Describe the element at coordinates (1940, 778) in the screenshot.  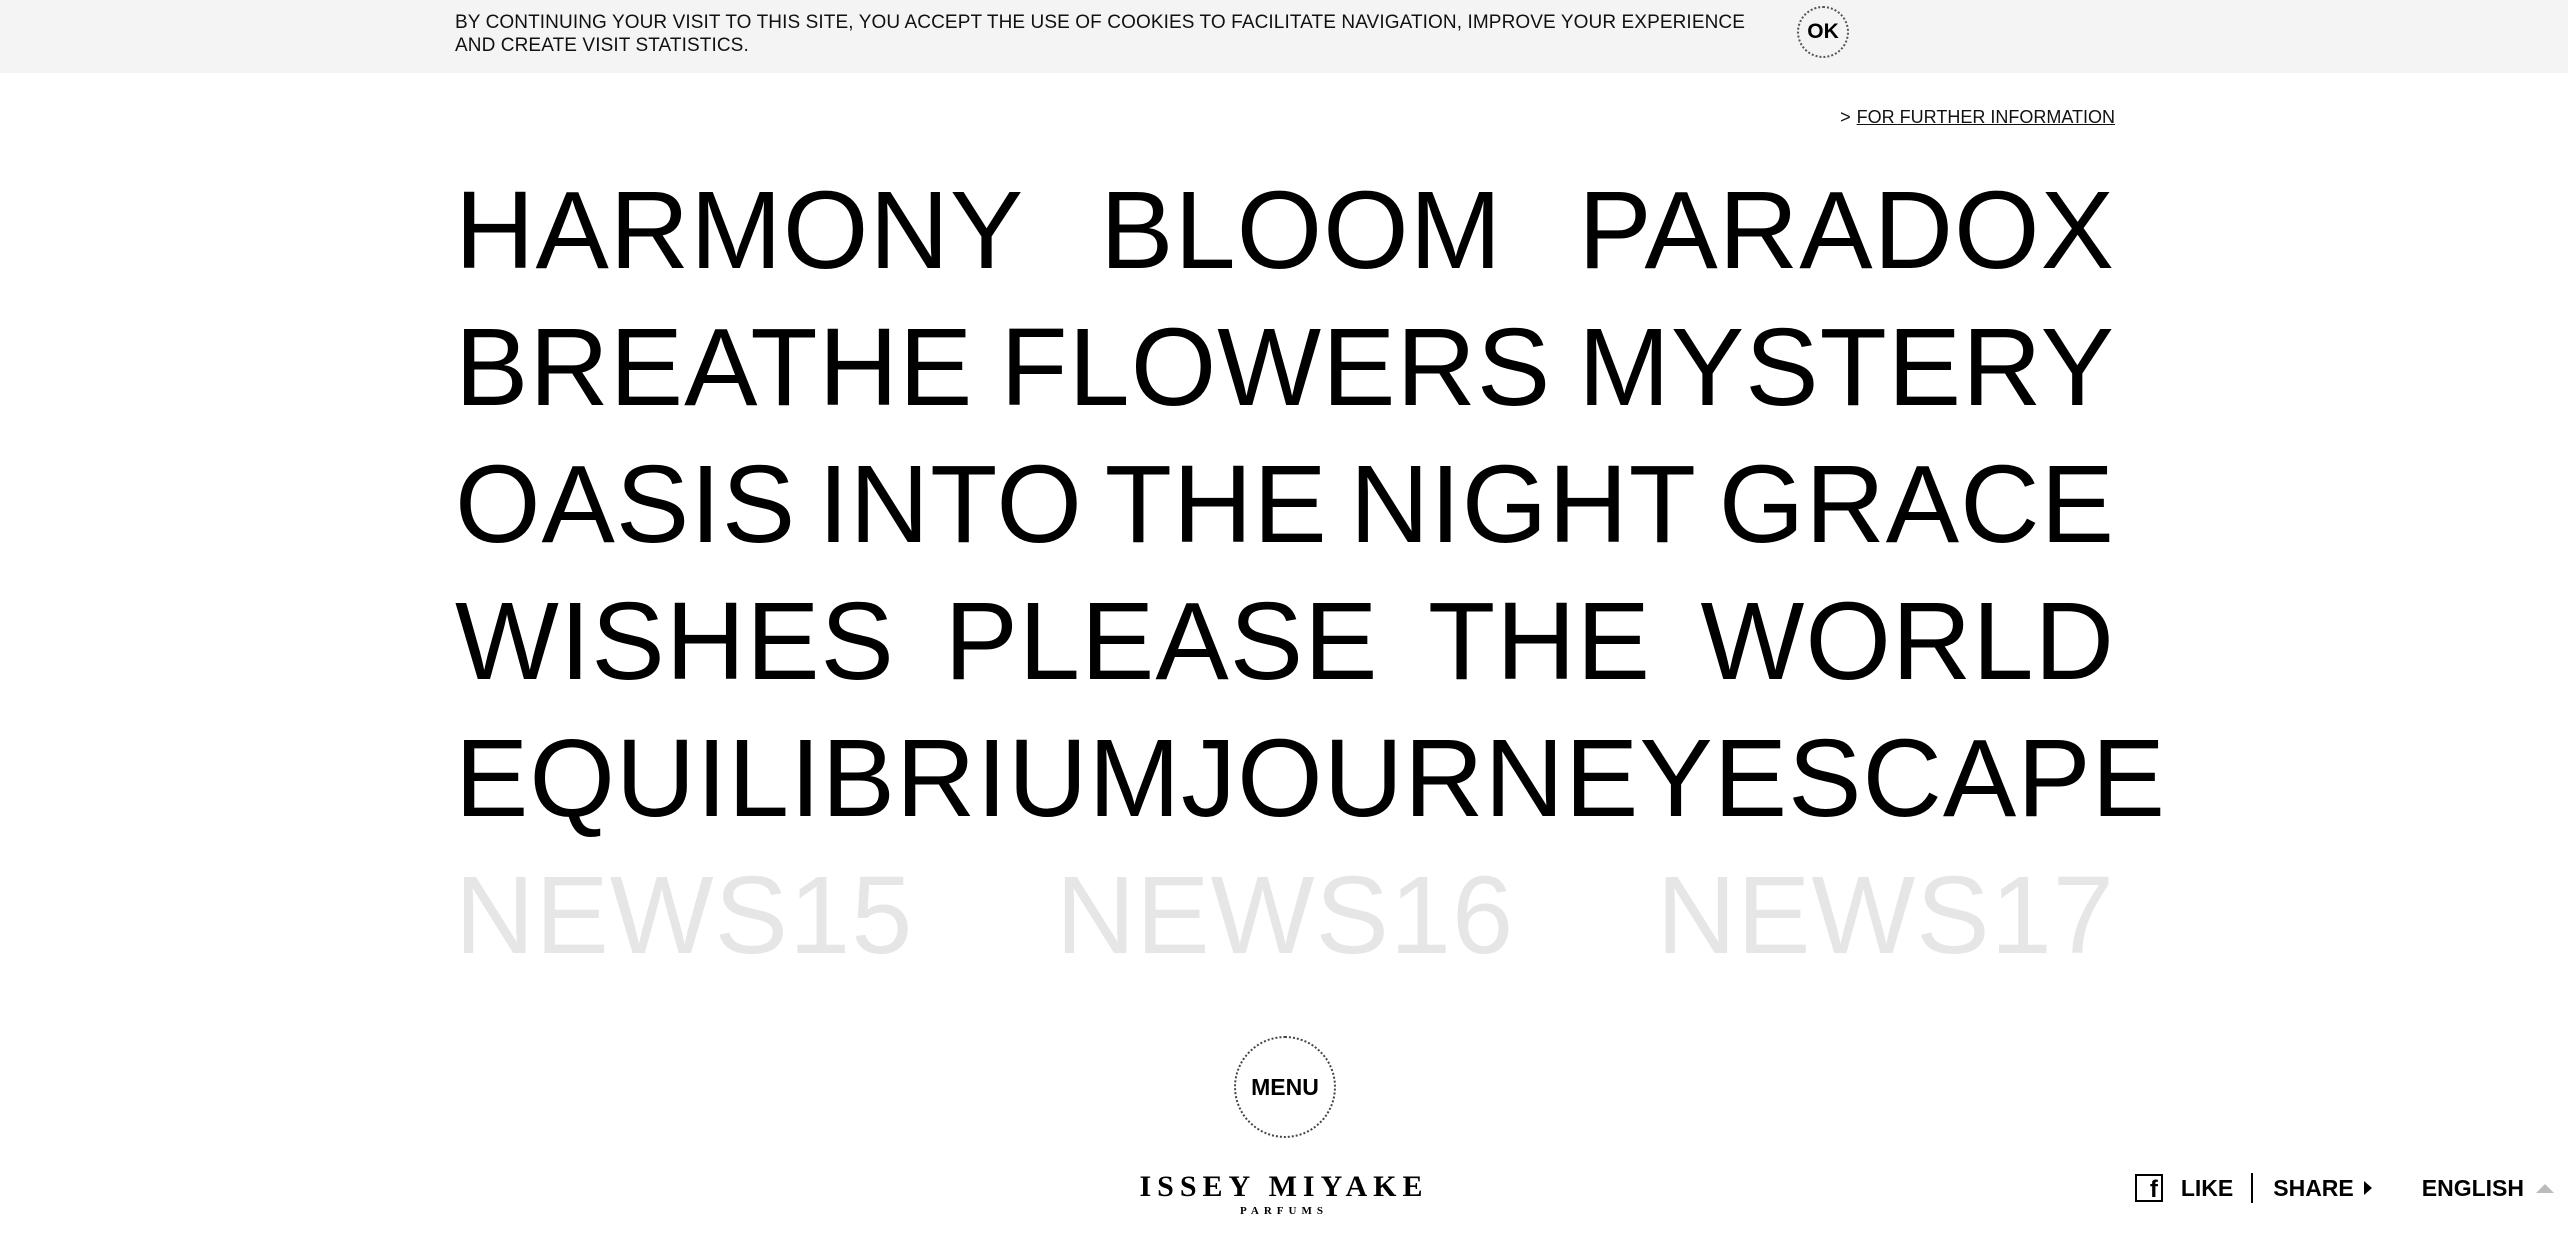
I see `word-escape: ESCAPE` at that location.